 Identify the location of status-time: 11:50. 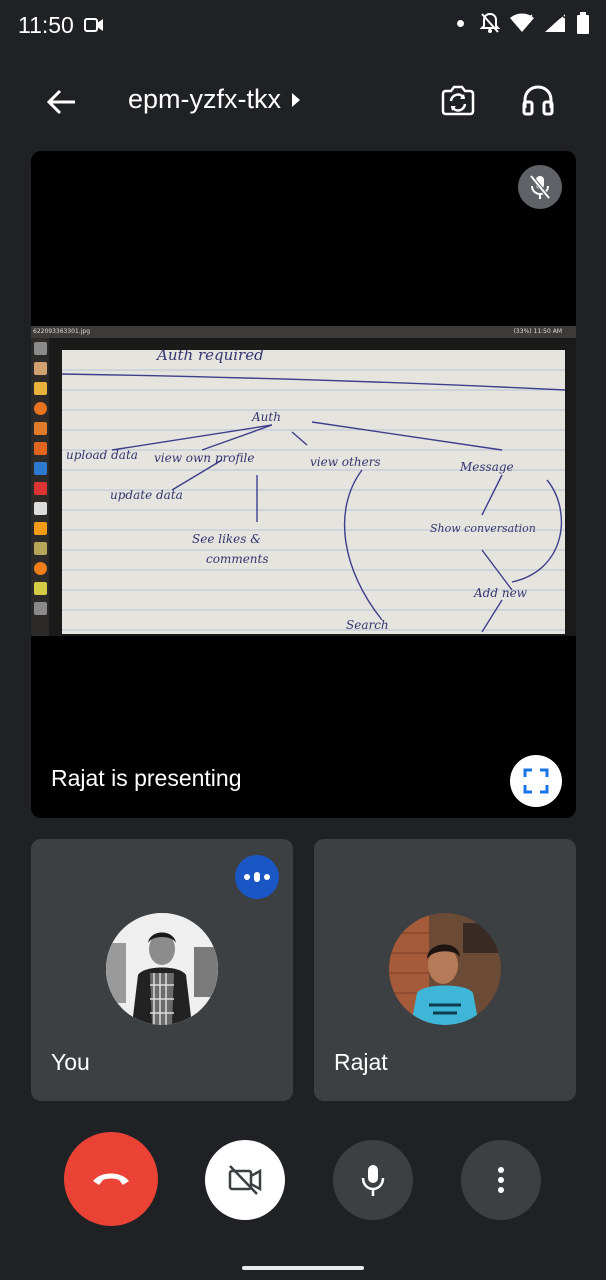
(46, 25).